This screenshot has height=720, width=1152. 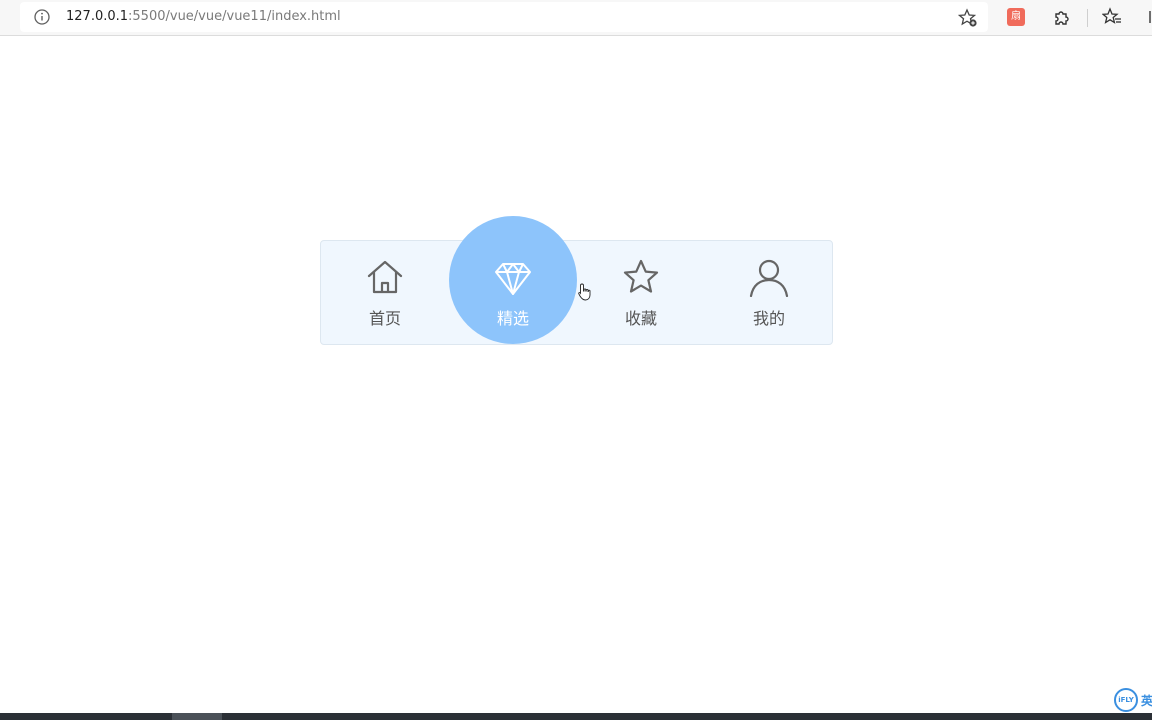 What do you see at coordinates (1147, 17) in the screenshot?
I see `collections-icon` at bounding box center [1147, 17].